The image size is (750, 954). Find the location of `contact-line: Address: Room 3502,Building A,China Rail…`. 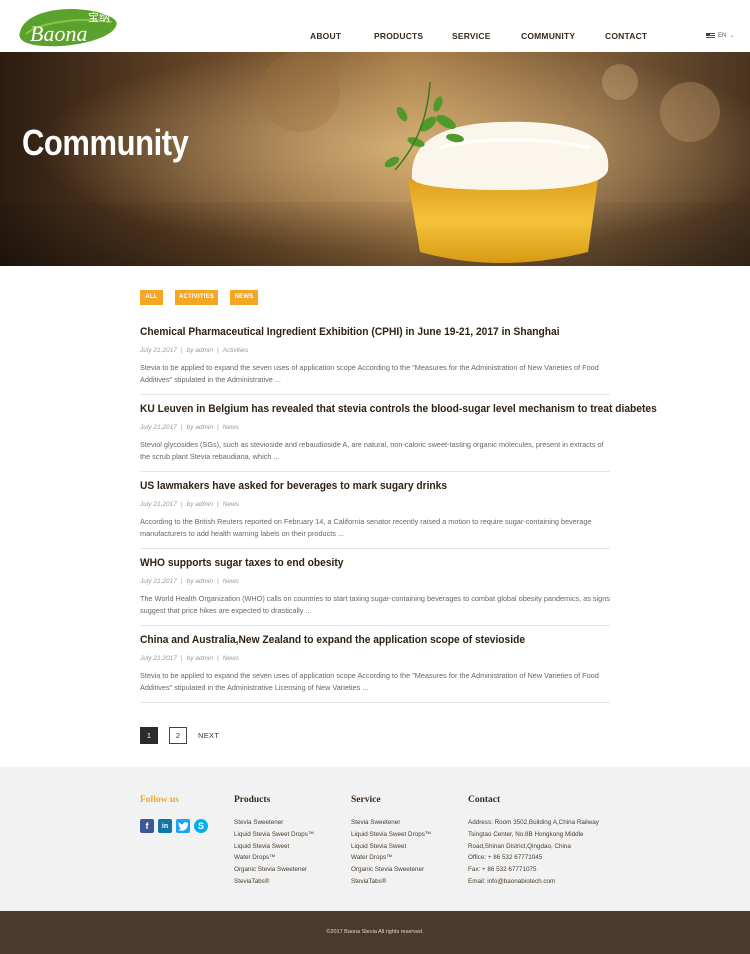

contact-line: Address: Room 3502,Building A,China Rail… is located at coordinates (533, 822).